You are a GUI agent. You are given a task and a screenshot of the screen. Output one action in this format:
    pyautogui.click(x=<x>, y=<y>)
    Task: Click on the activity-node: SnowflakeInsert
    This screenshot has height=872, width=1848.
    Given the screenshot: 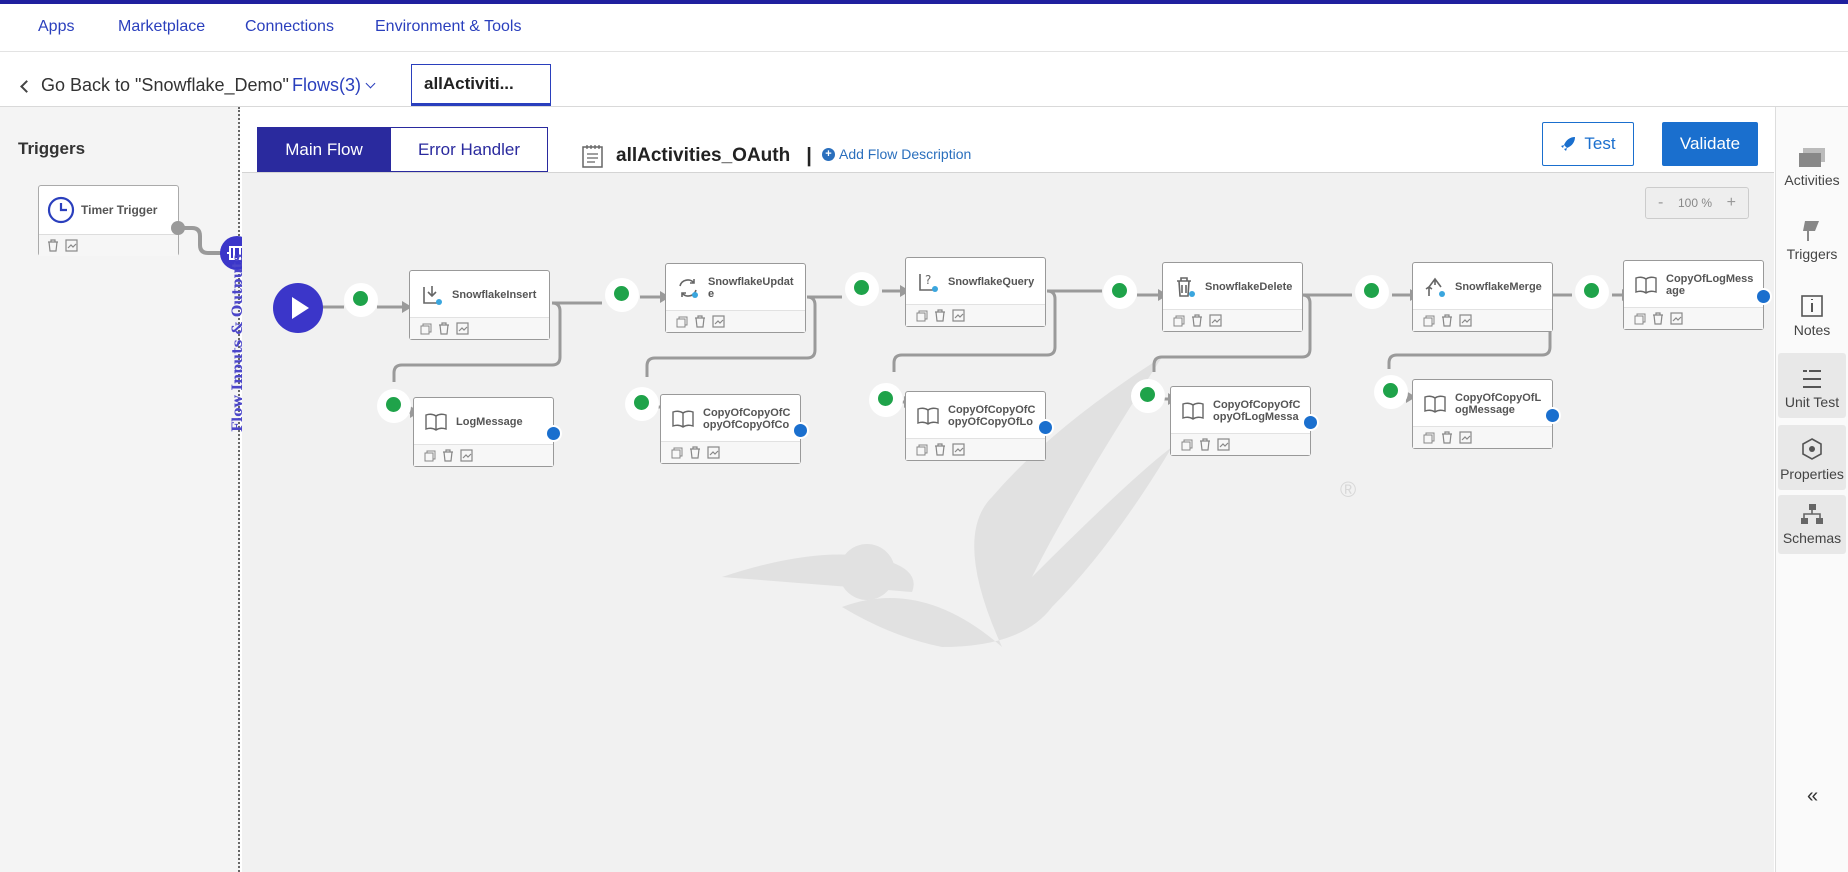 What is the action you would take?
    pyautogui.click(x=479, y=305)
    